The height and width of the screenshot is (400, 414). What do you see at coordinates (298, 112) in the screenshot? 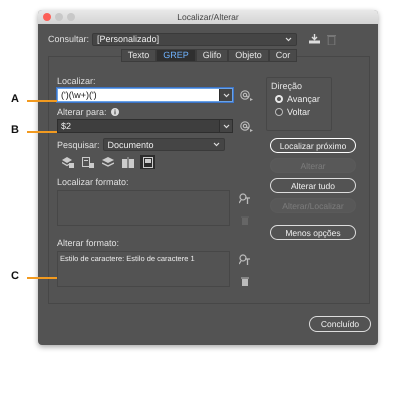
I see `radio-label: Voltar` at bounding box center [298, 112].